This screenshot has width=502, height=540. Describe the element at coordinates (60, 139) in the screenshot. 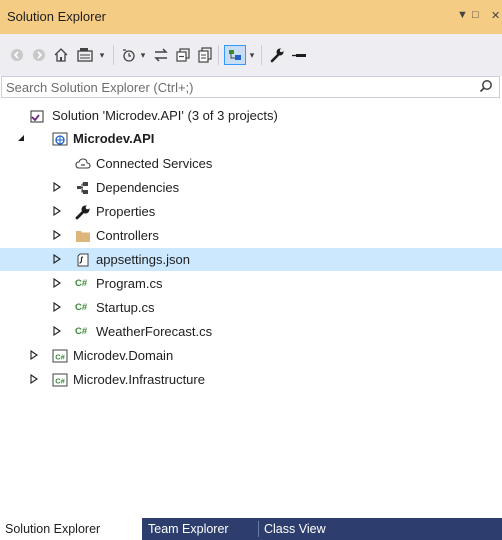

I see `web-project-icon` at that location.